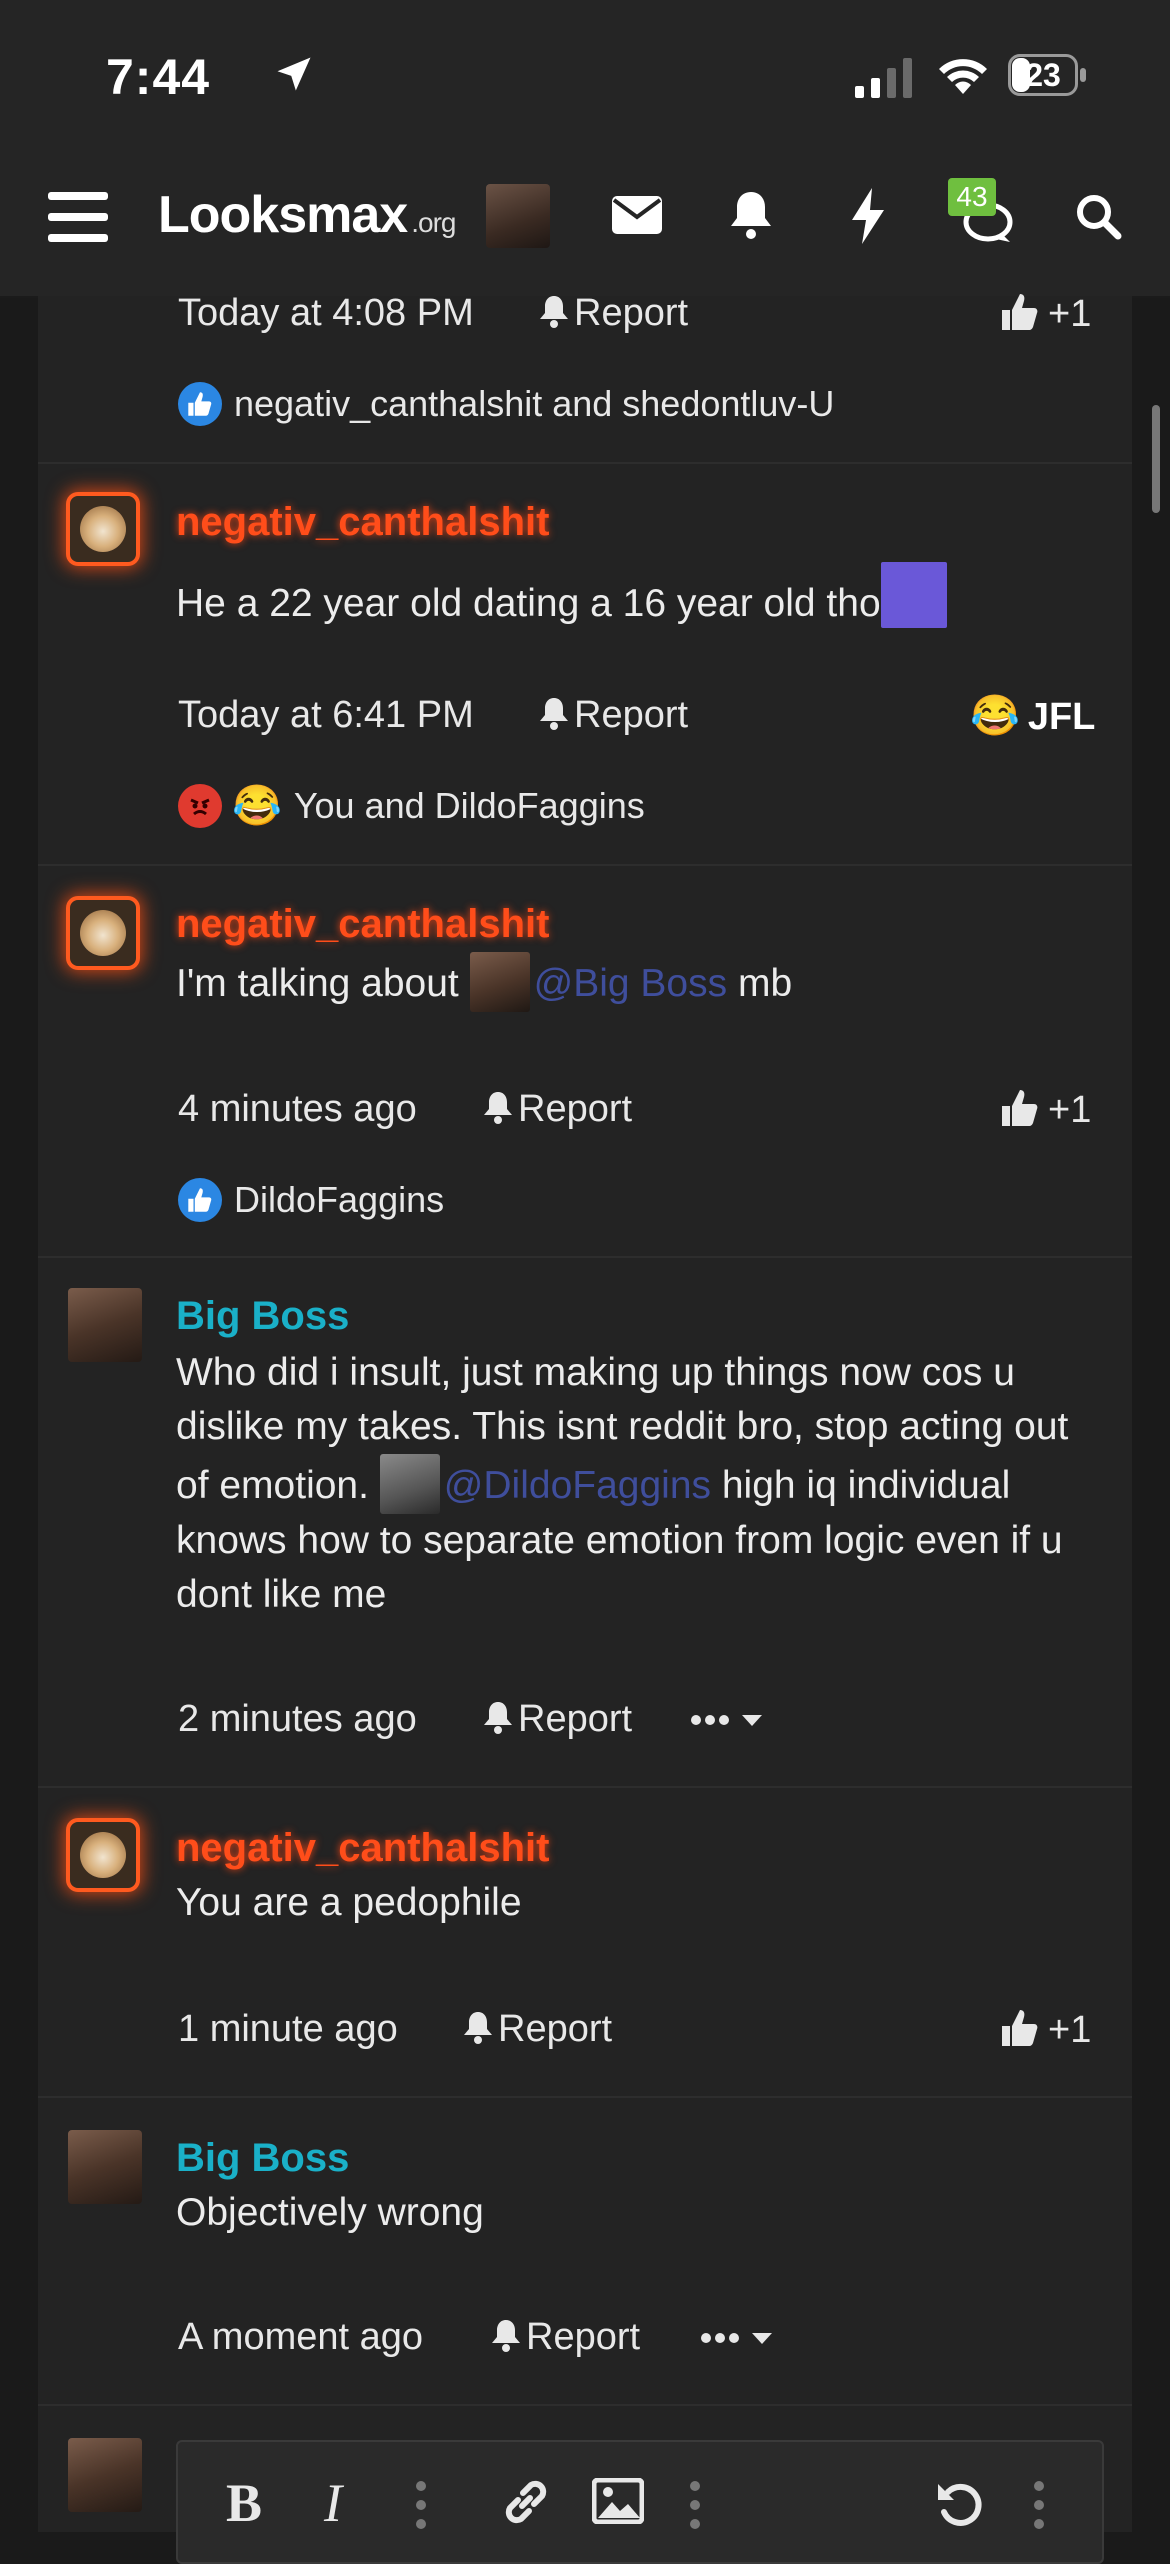 Image resolution: width=1170 pixels, height=2564 pixels. I want to click on scrollbar, so click(1156, 459).